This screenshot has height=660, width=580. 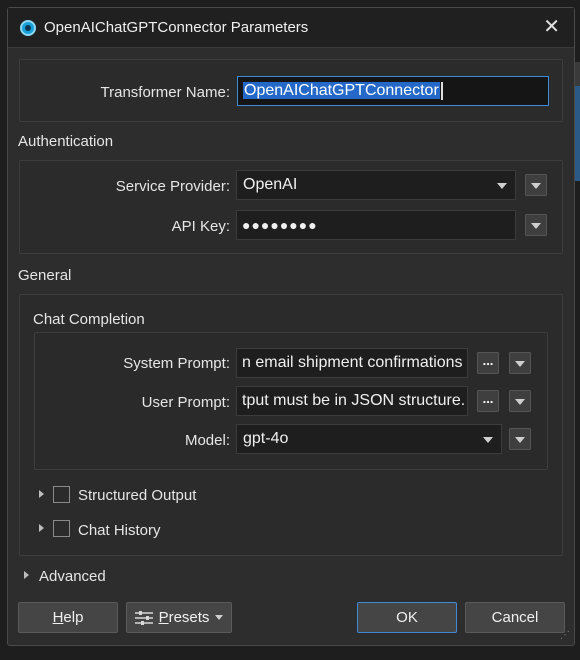 I want to click on presets-button: Presets, so click(x=179, y=617).